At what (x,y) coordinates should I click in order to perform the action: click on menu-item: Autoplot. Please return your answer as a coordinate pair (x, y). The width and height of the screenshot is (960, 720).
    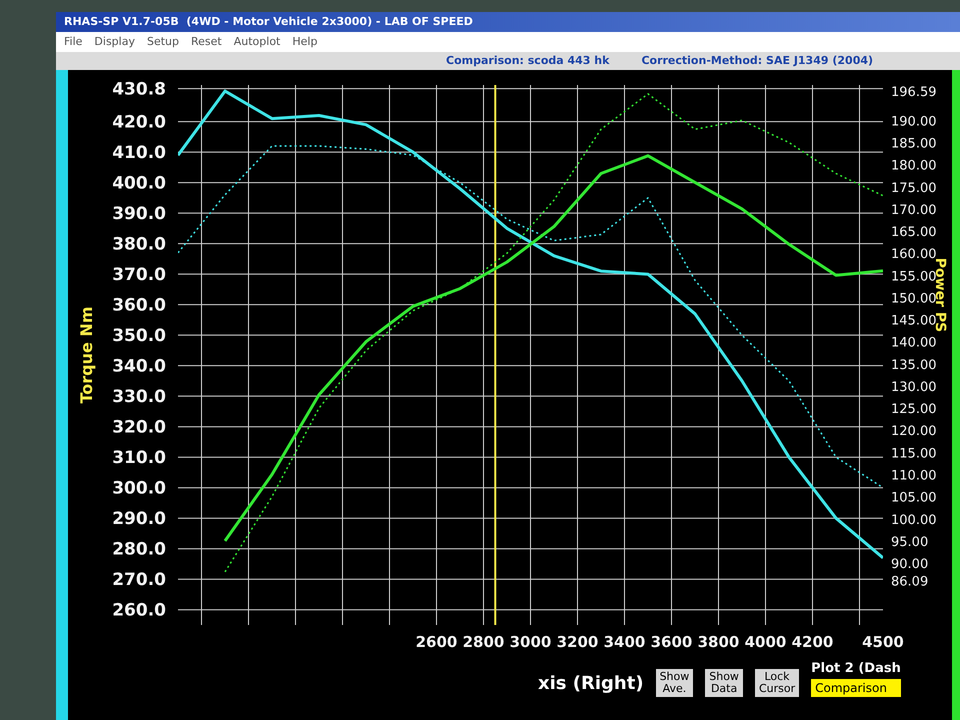
    Looking at the image, I should click on (257, 42).